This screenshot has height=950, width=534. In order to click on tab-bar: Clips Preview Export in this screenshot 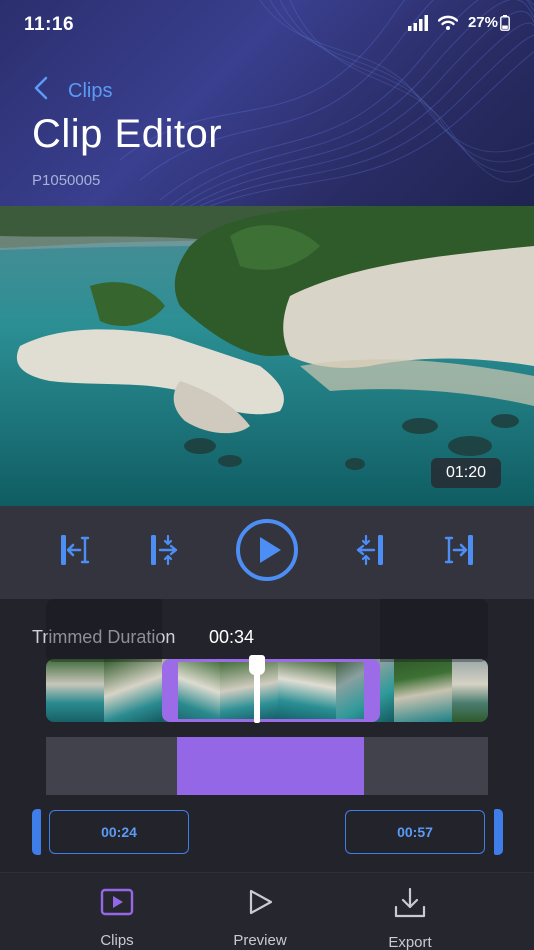, I will do `click(267, 911)`.